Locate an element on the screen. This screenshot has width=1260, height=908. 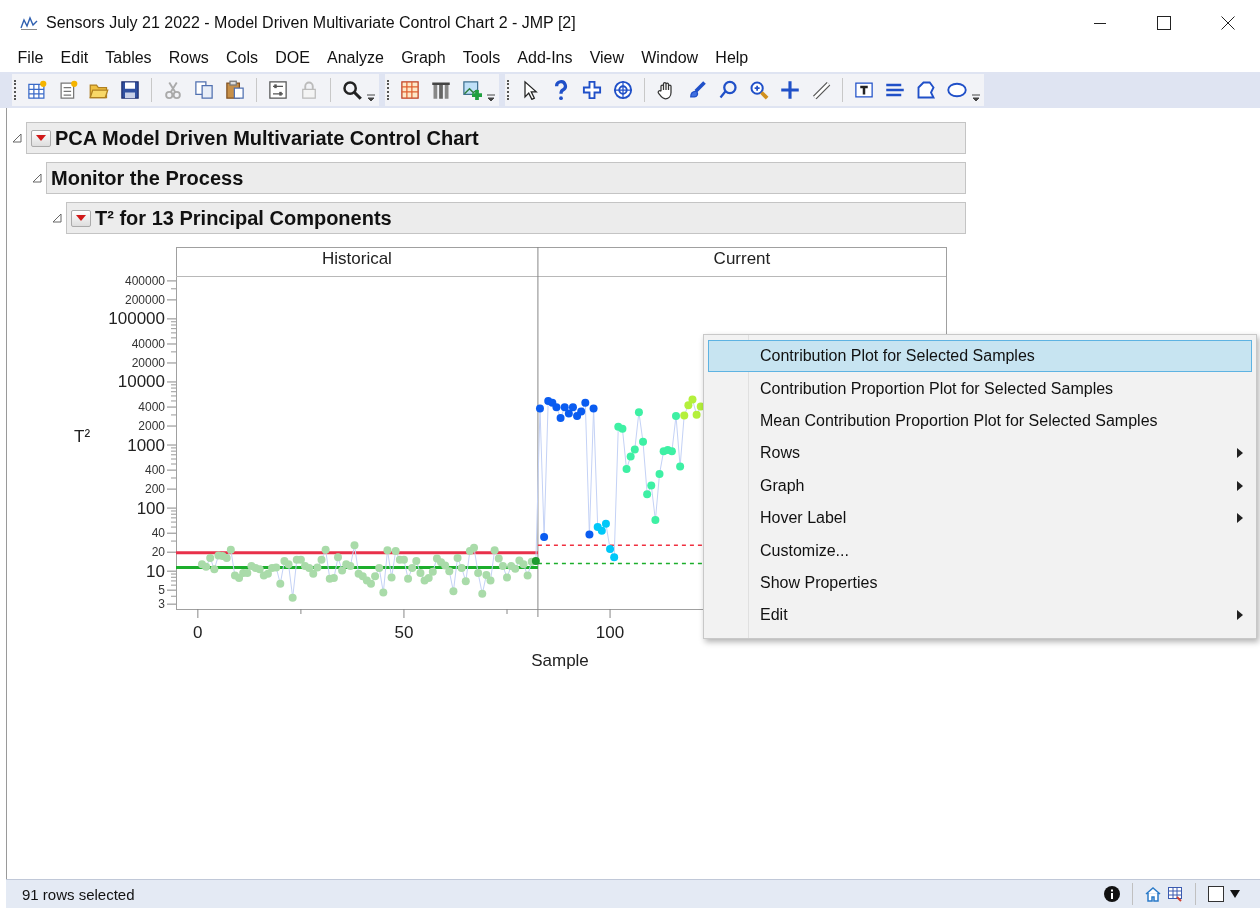
polygon-icon is located at coordinates (926, 90).